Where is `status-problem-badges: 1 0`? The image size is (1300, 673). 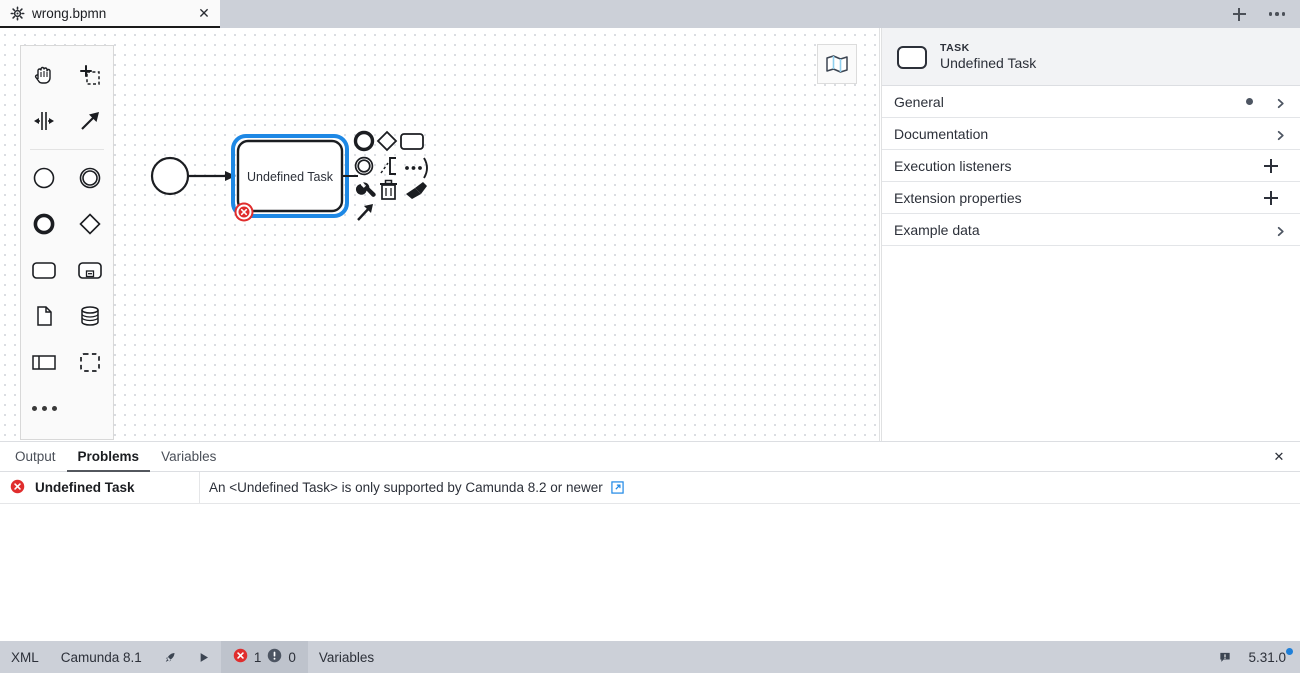
status-problem-badges: 1 0 is located at coordinates (264, 657).